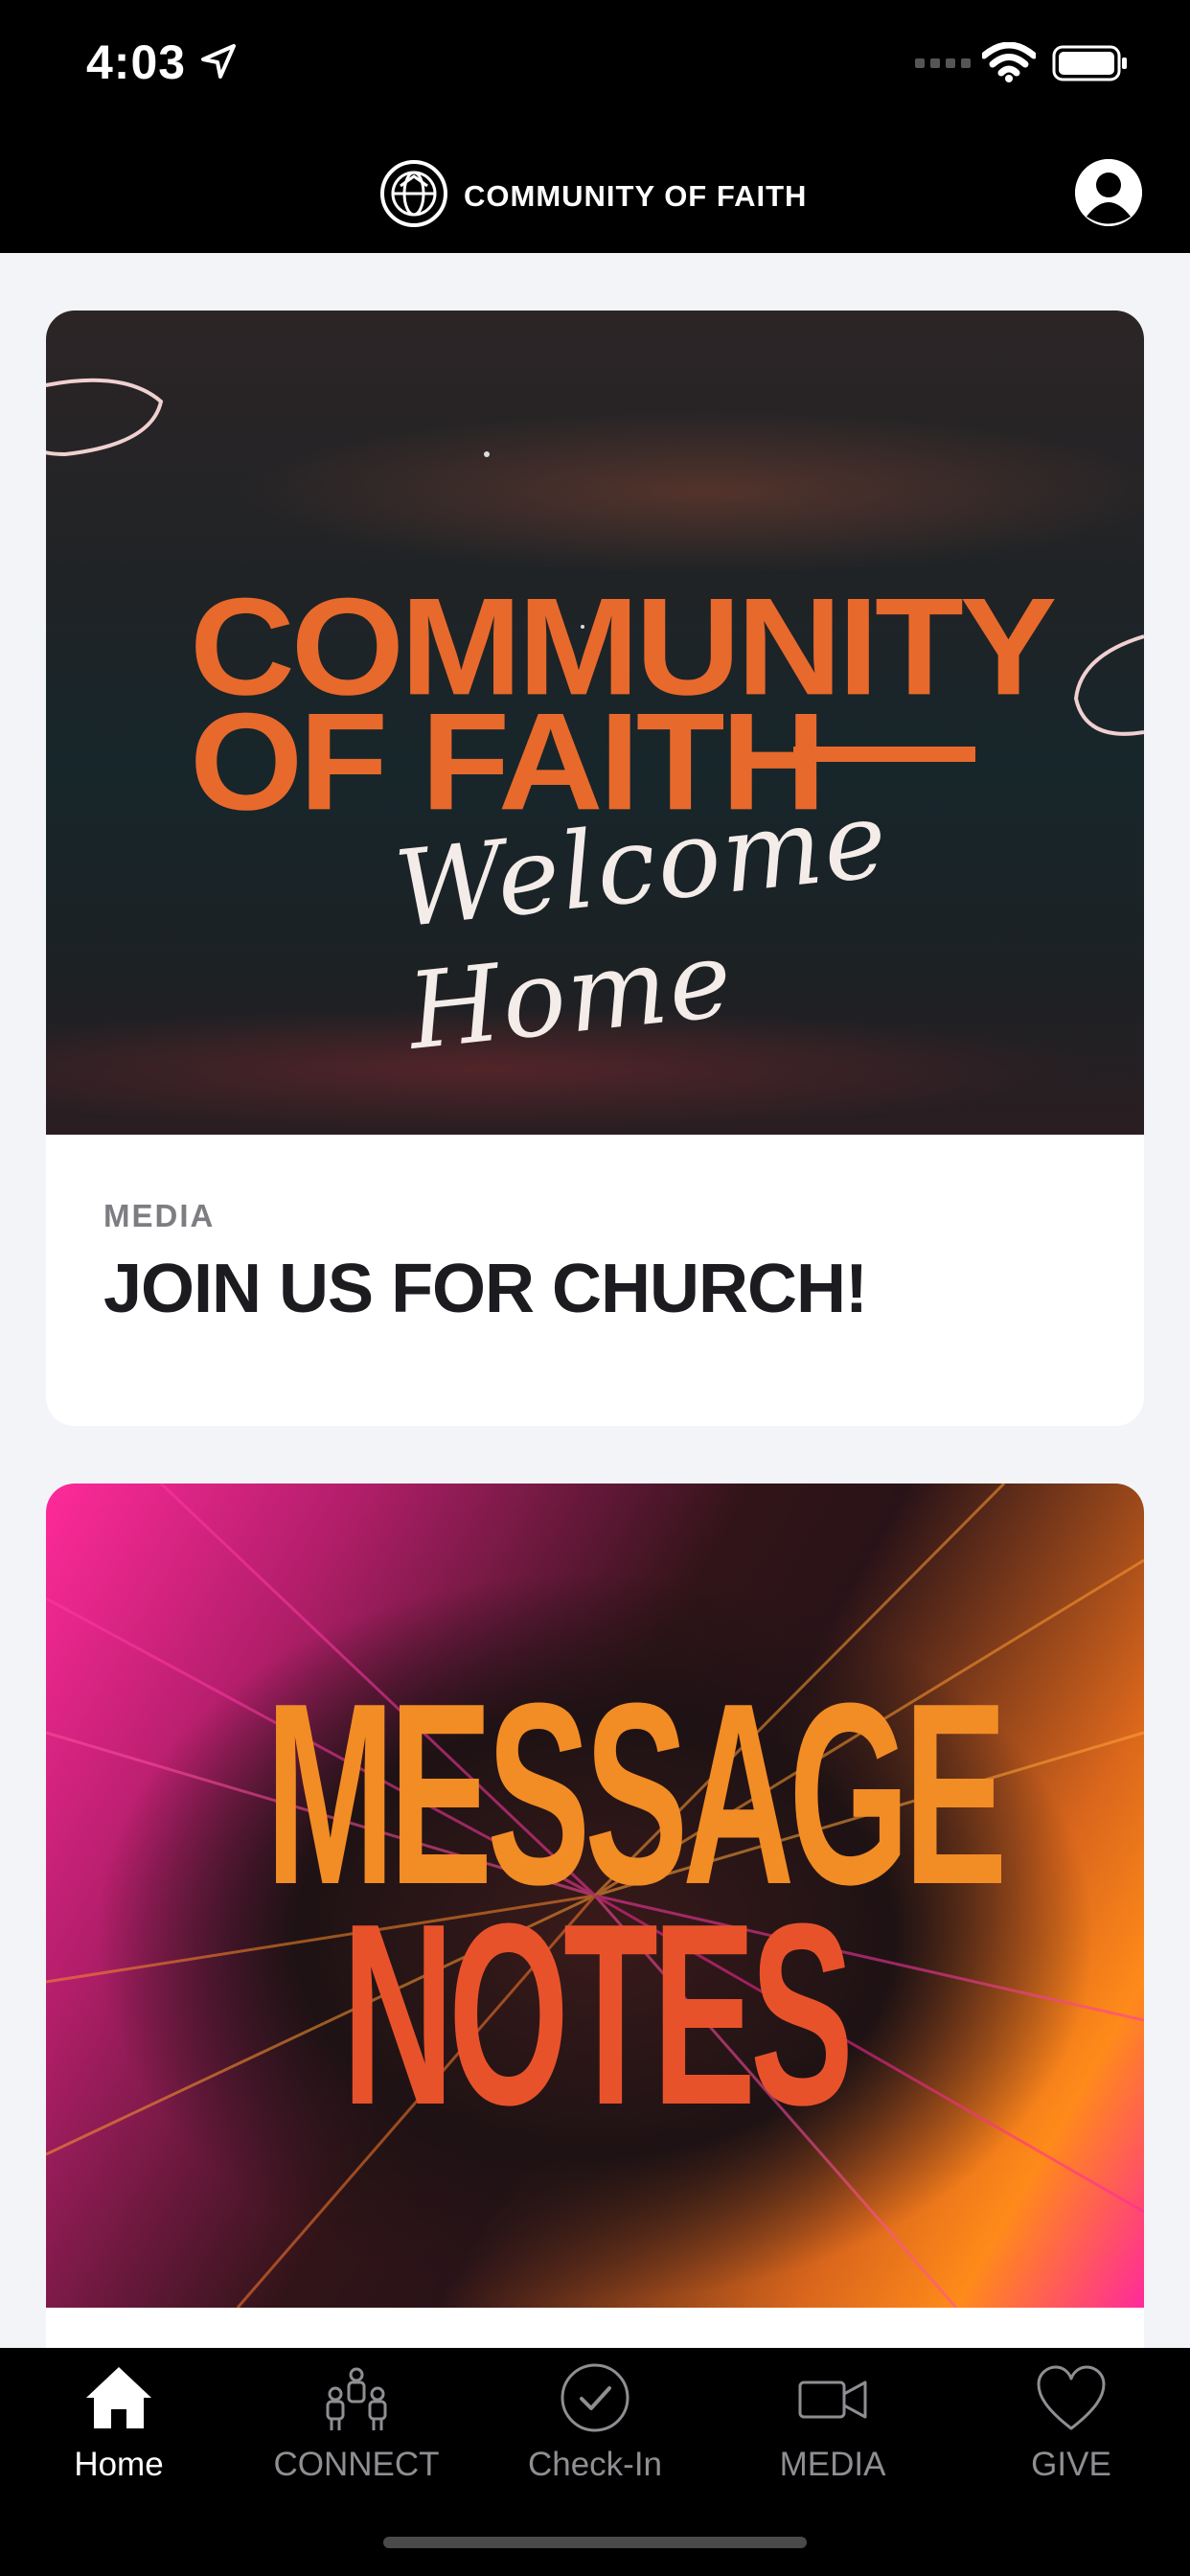 This screenshot has height=2576, width=1190. I want to click on status-time: 4:03, so click(136, 62).